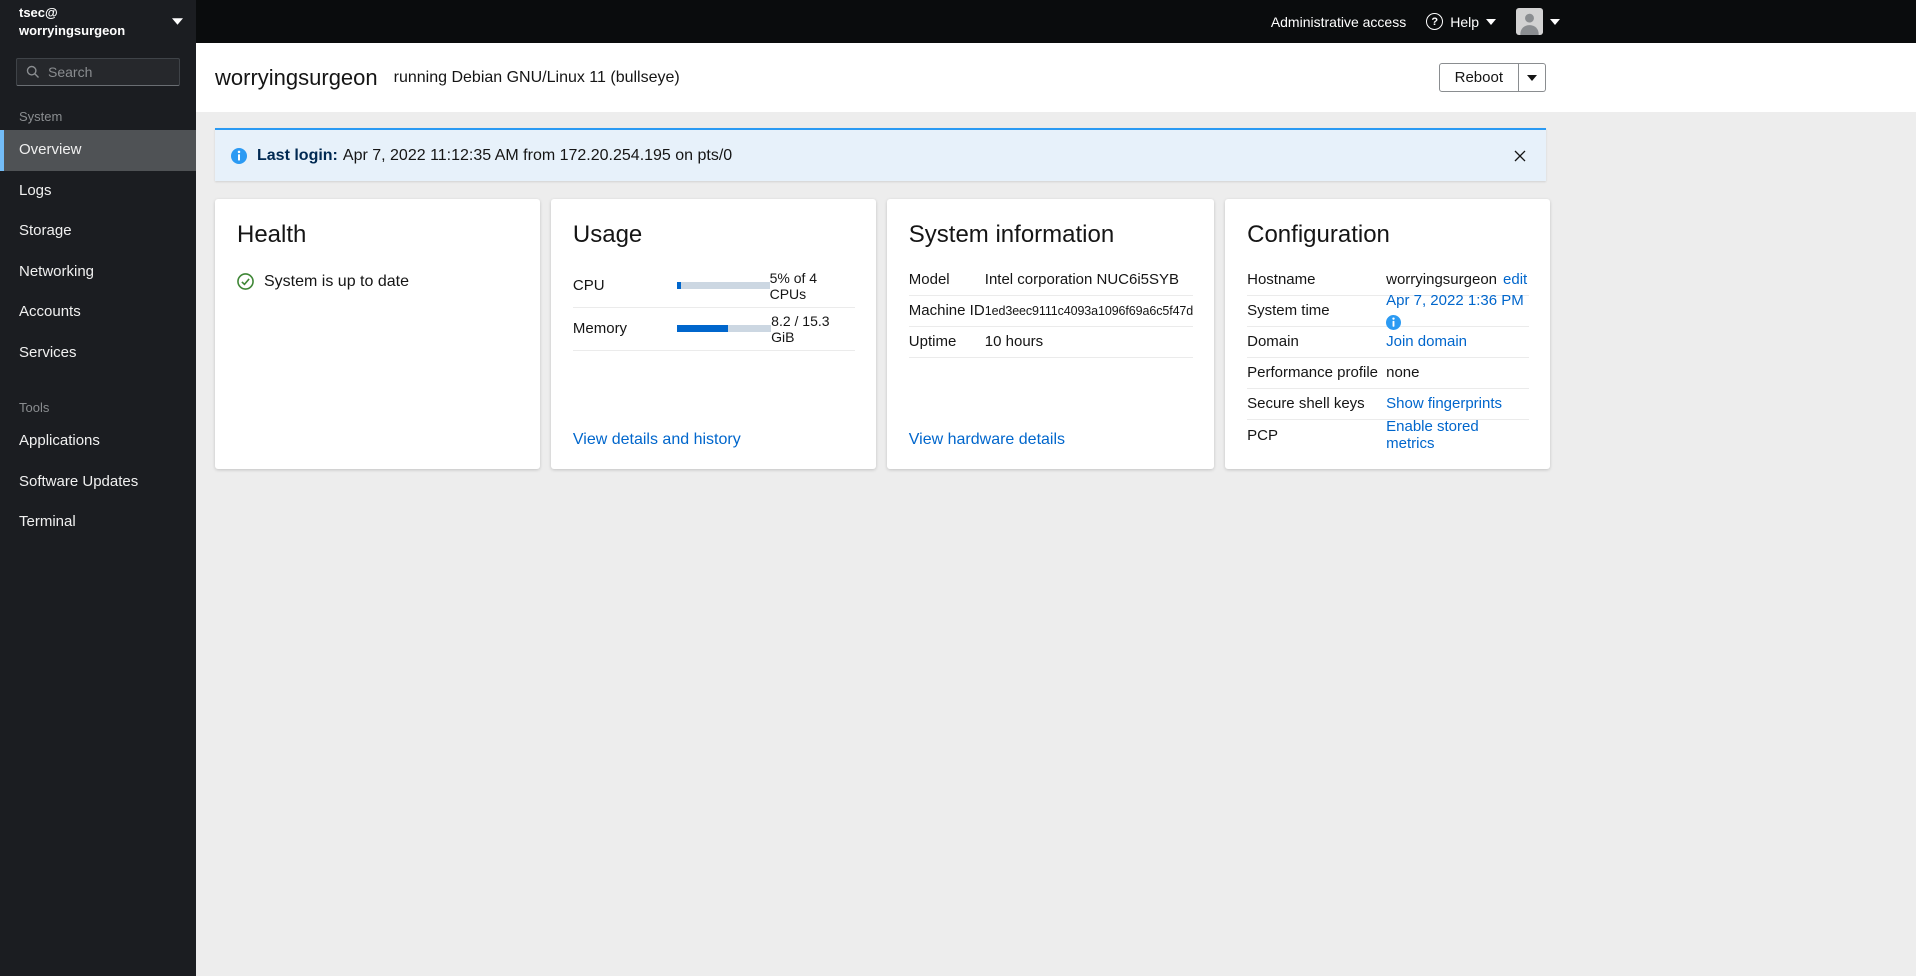 The width and height of the screenshot is (1916, 976). What do you see at coordinates (41, 116) in the screenshot?
I see `nav-group-label: System` at bounding box center [41, 116].